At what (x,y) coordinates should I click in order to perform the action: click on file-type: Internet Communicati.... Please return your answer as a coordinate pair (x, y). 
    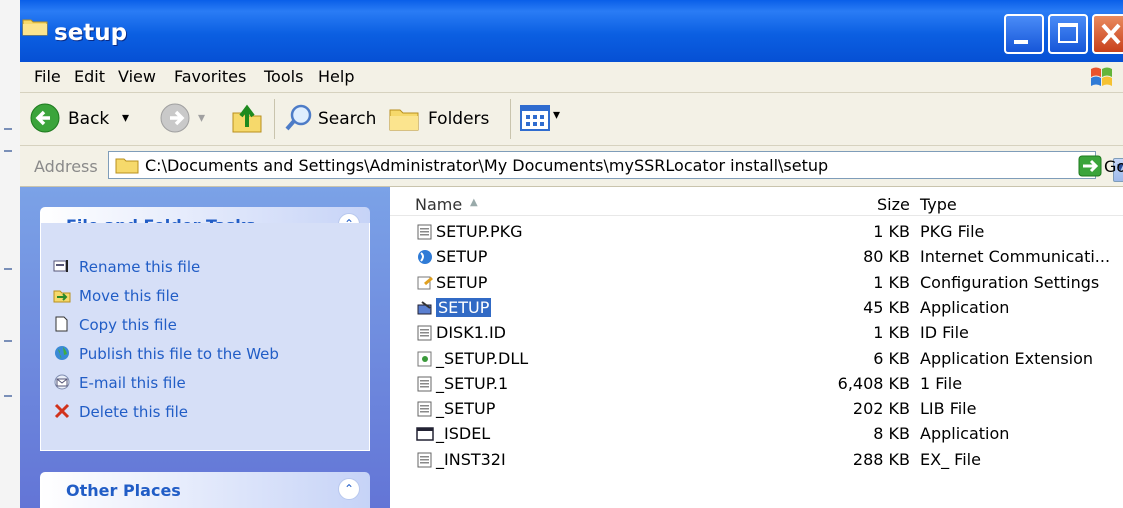
    Looking at the image, I should click on (1015, 256).